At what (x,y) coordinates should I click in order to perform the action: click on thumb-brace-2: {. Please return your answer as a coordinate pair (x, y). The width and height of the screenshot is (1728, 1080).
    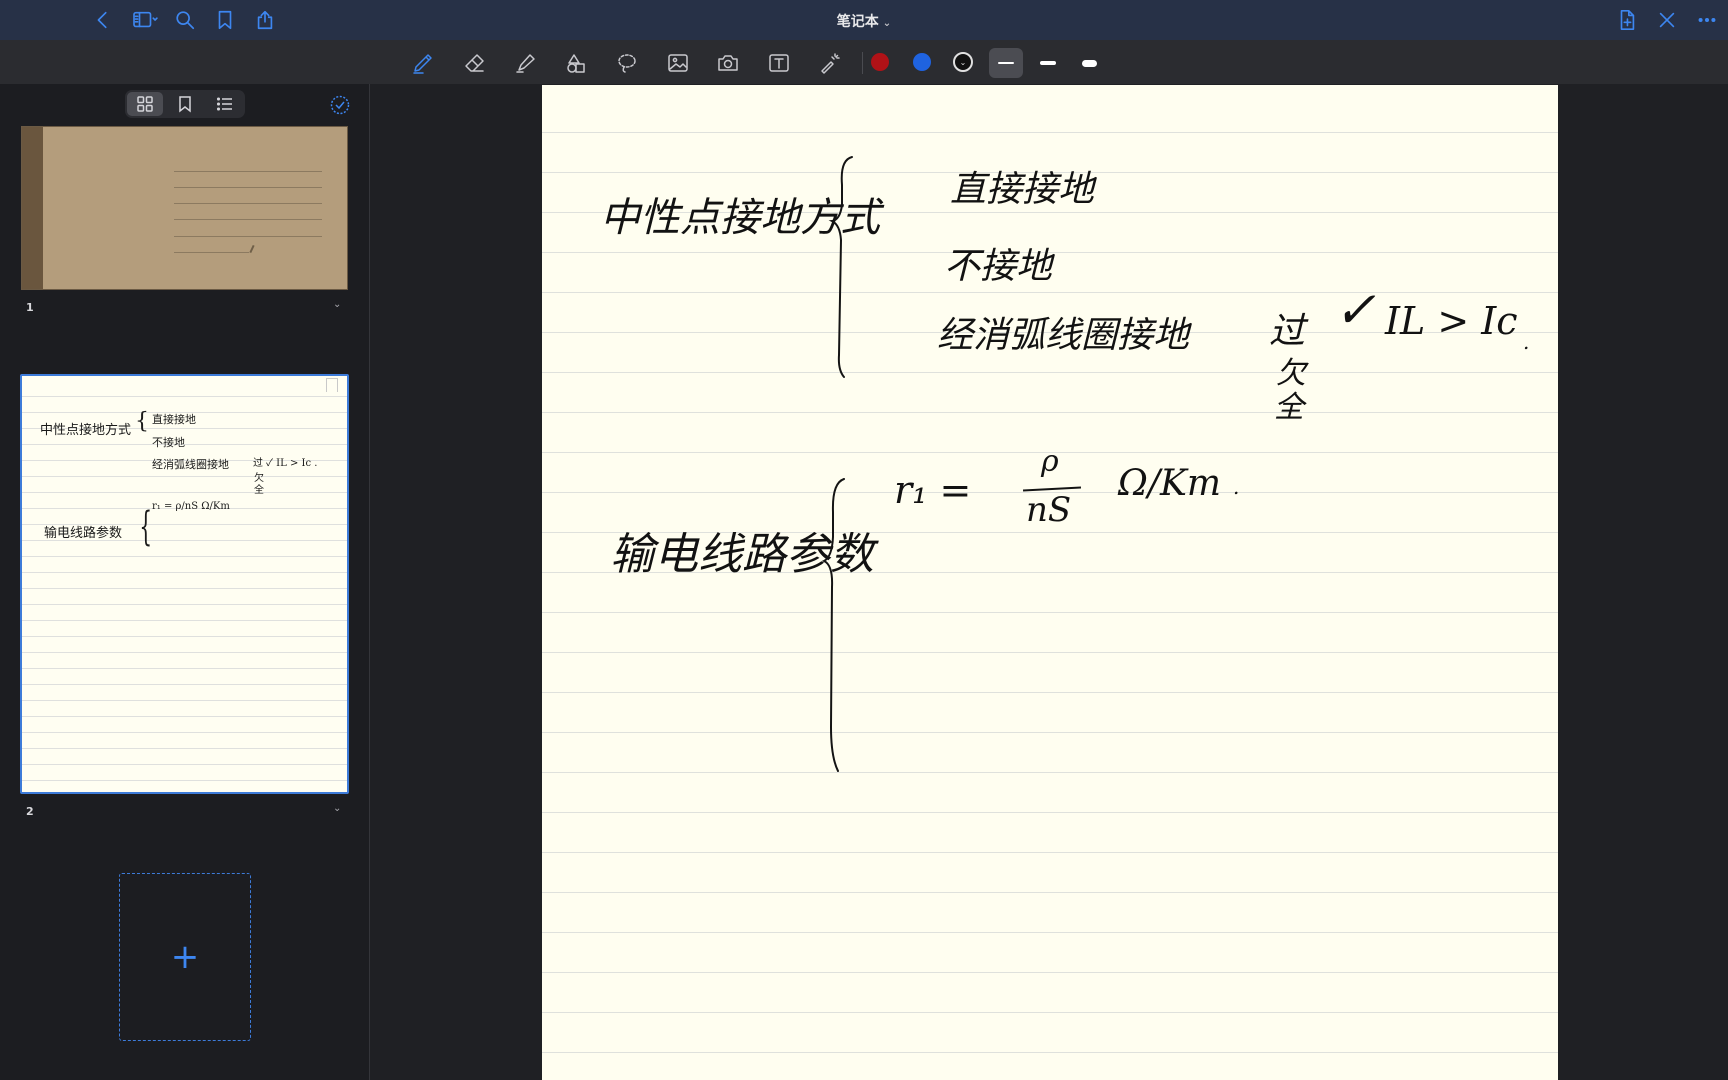
    Looking at the image, I should click on (146, 527).